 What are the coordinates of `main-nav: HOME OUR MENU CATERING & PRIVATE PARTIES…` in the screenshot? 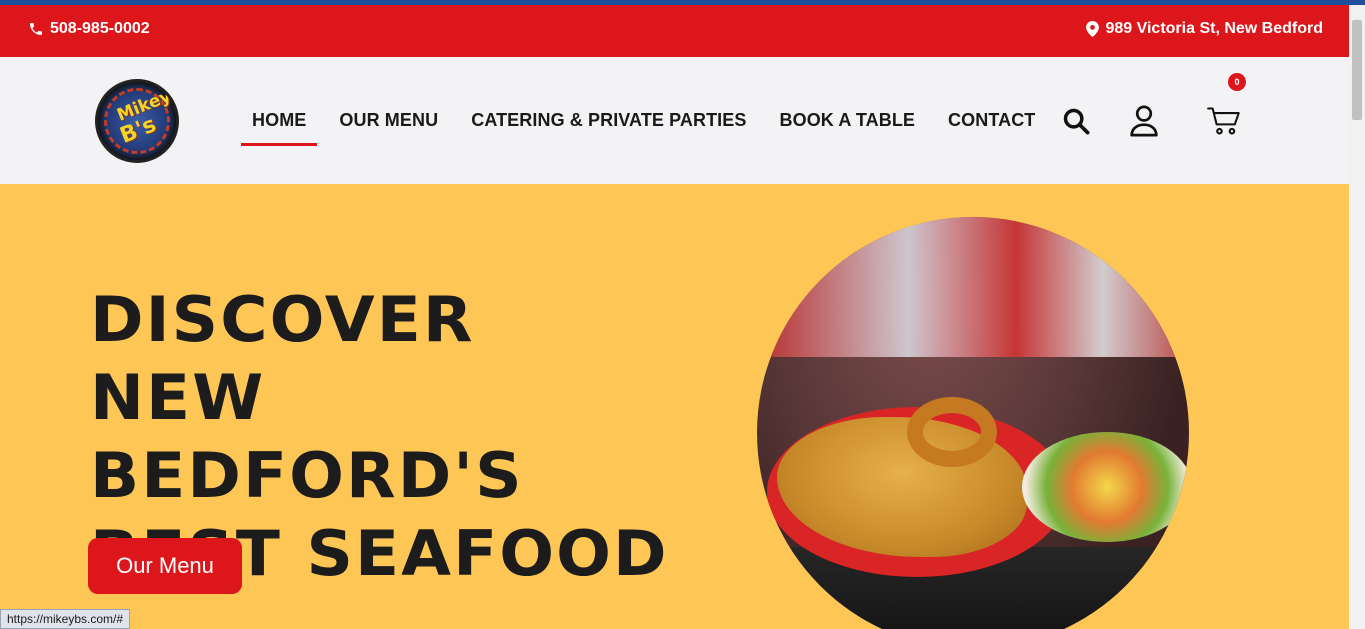 It's located at (643, 120).